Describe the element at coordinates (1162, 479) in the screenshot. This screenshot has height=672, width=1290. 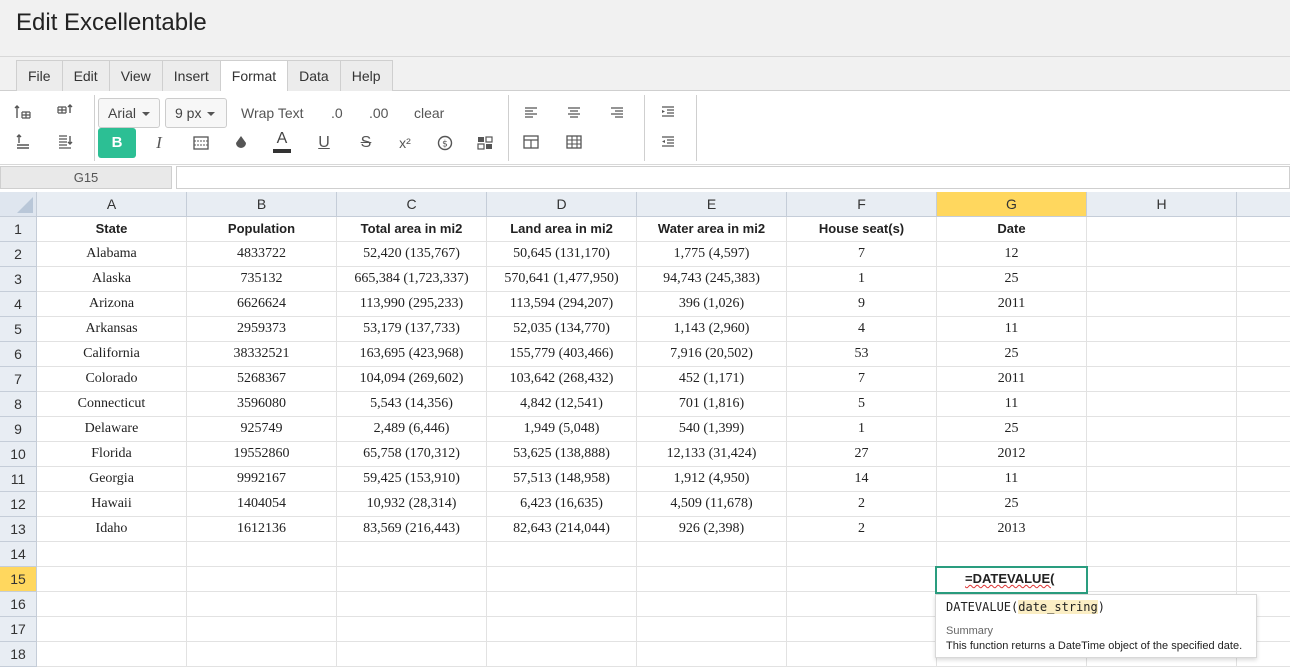
I see `cell-h11` at that location.